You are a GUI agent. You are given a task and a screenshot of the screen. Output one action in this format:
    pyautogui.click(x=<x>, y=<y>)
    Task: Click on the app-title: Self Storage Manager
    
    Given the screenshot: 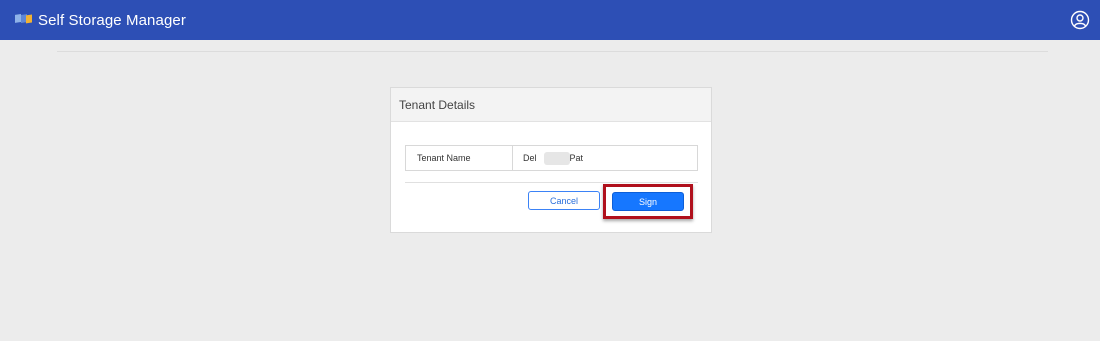 What is the action you would take?
    pyautogui.click(x=112, y=20)
    